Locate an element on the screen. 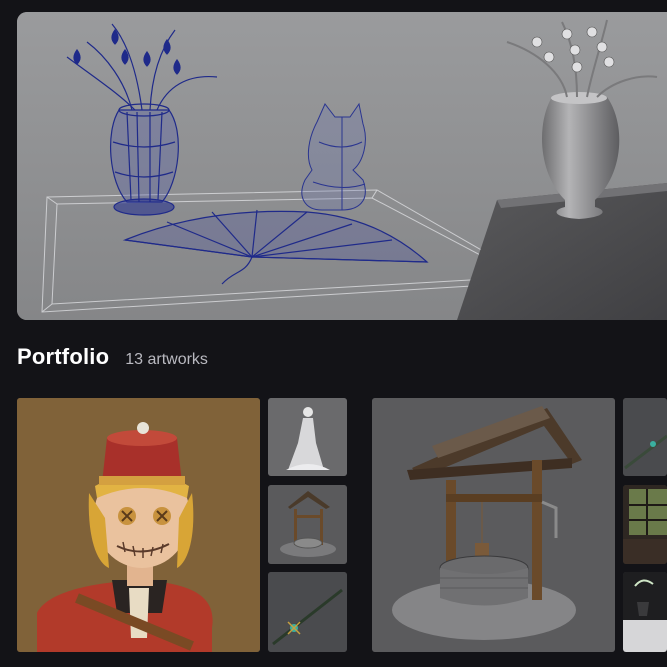 This screenshot has height=667, width=667. artwork-thumbnail-white-figure is located at coordinates (307, 437).